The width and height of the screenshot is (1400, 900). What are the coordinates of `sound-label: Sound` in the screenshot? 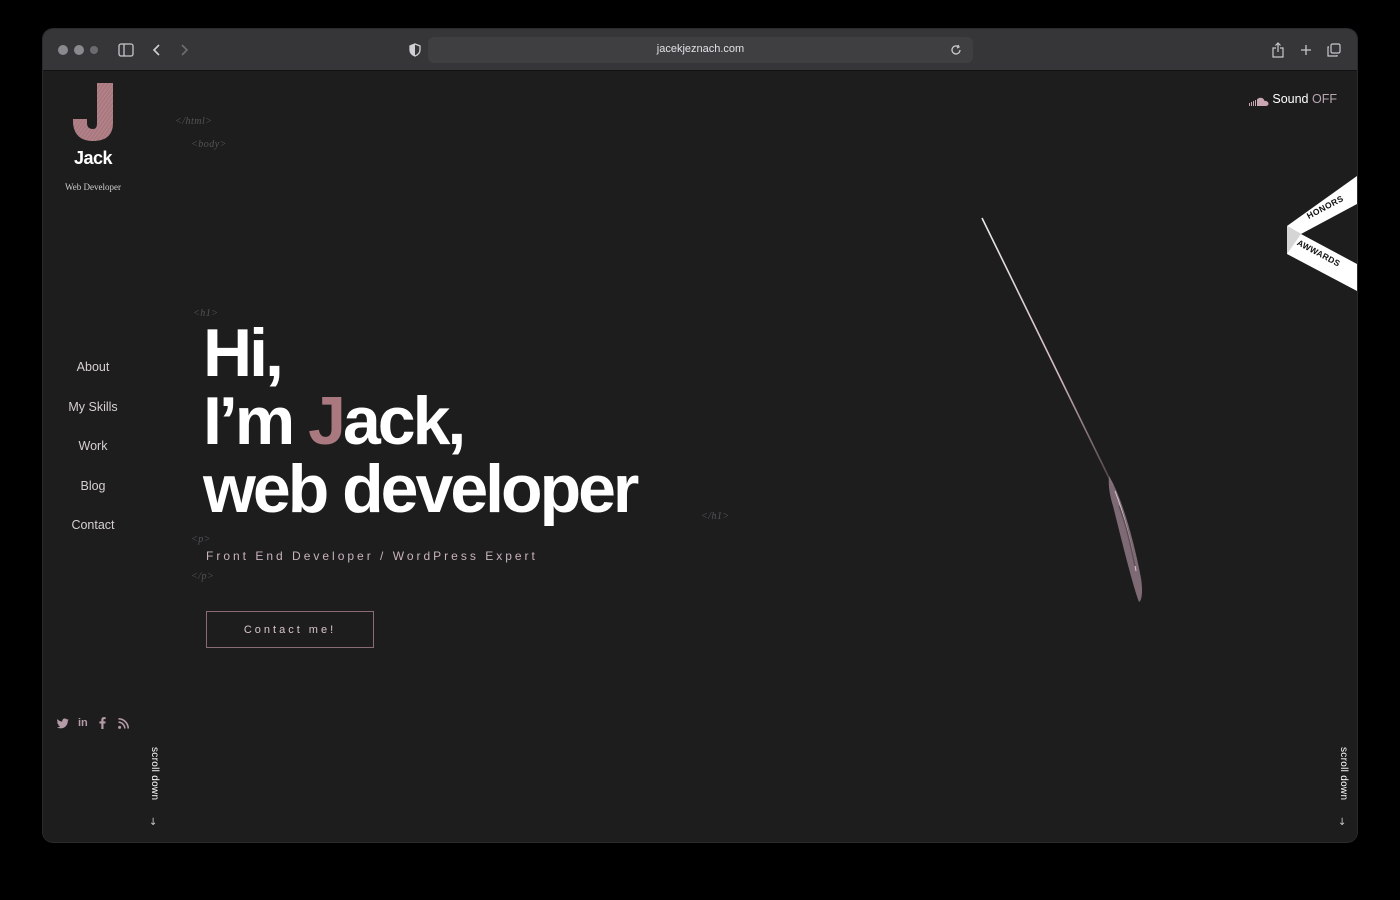 It's located at (1290, 99).